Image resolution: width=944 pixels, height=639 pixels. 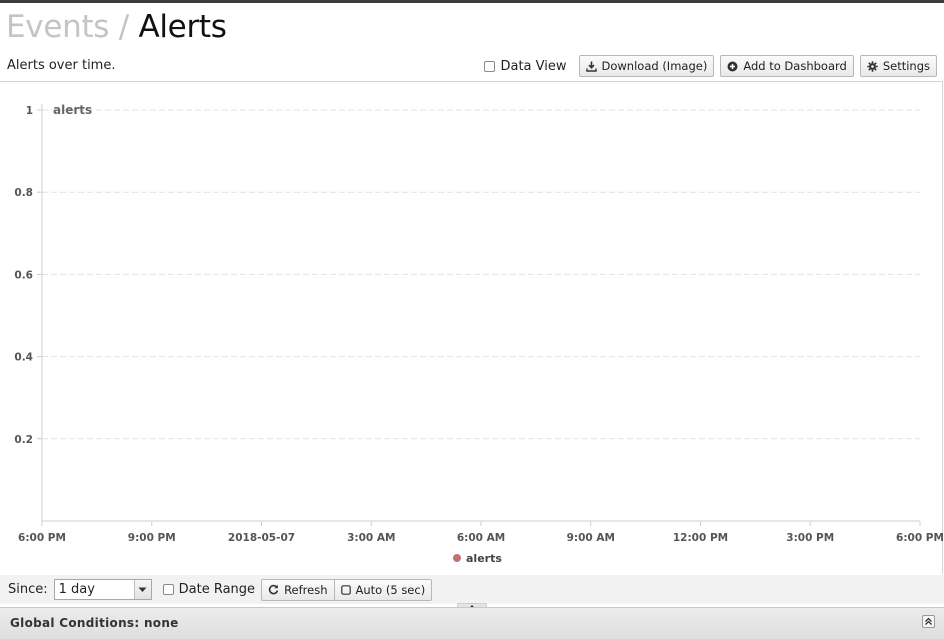 What do you see at coordinates (371, 538) in the screenshot?
I see `x-tick-label: 3:00 AM` at bounding box center [371, 538].